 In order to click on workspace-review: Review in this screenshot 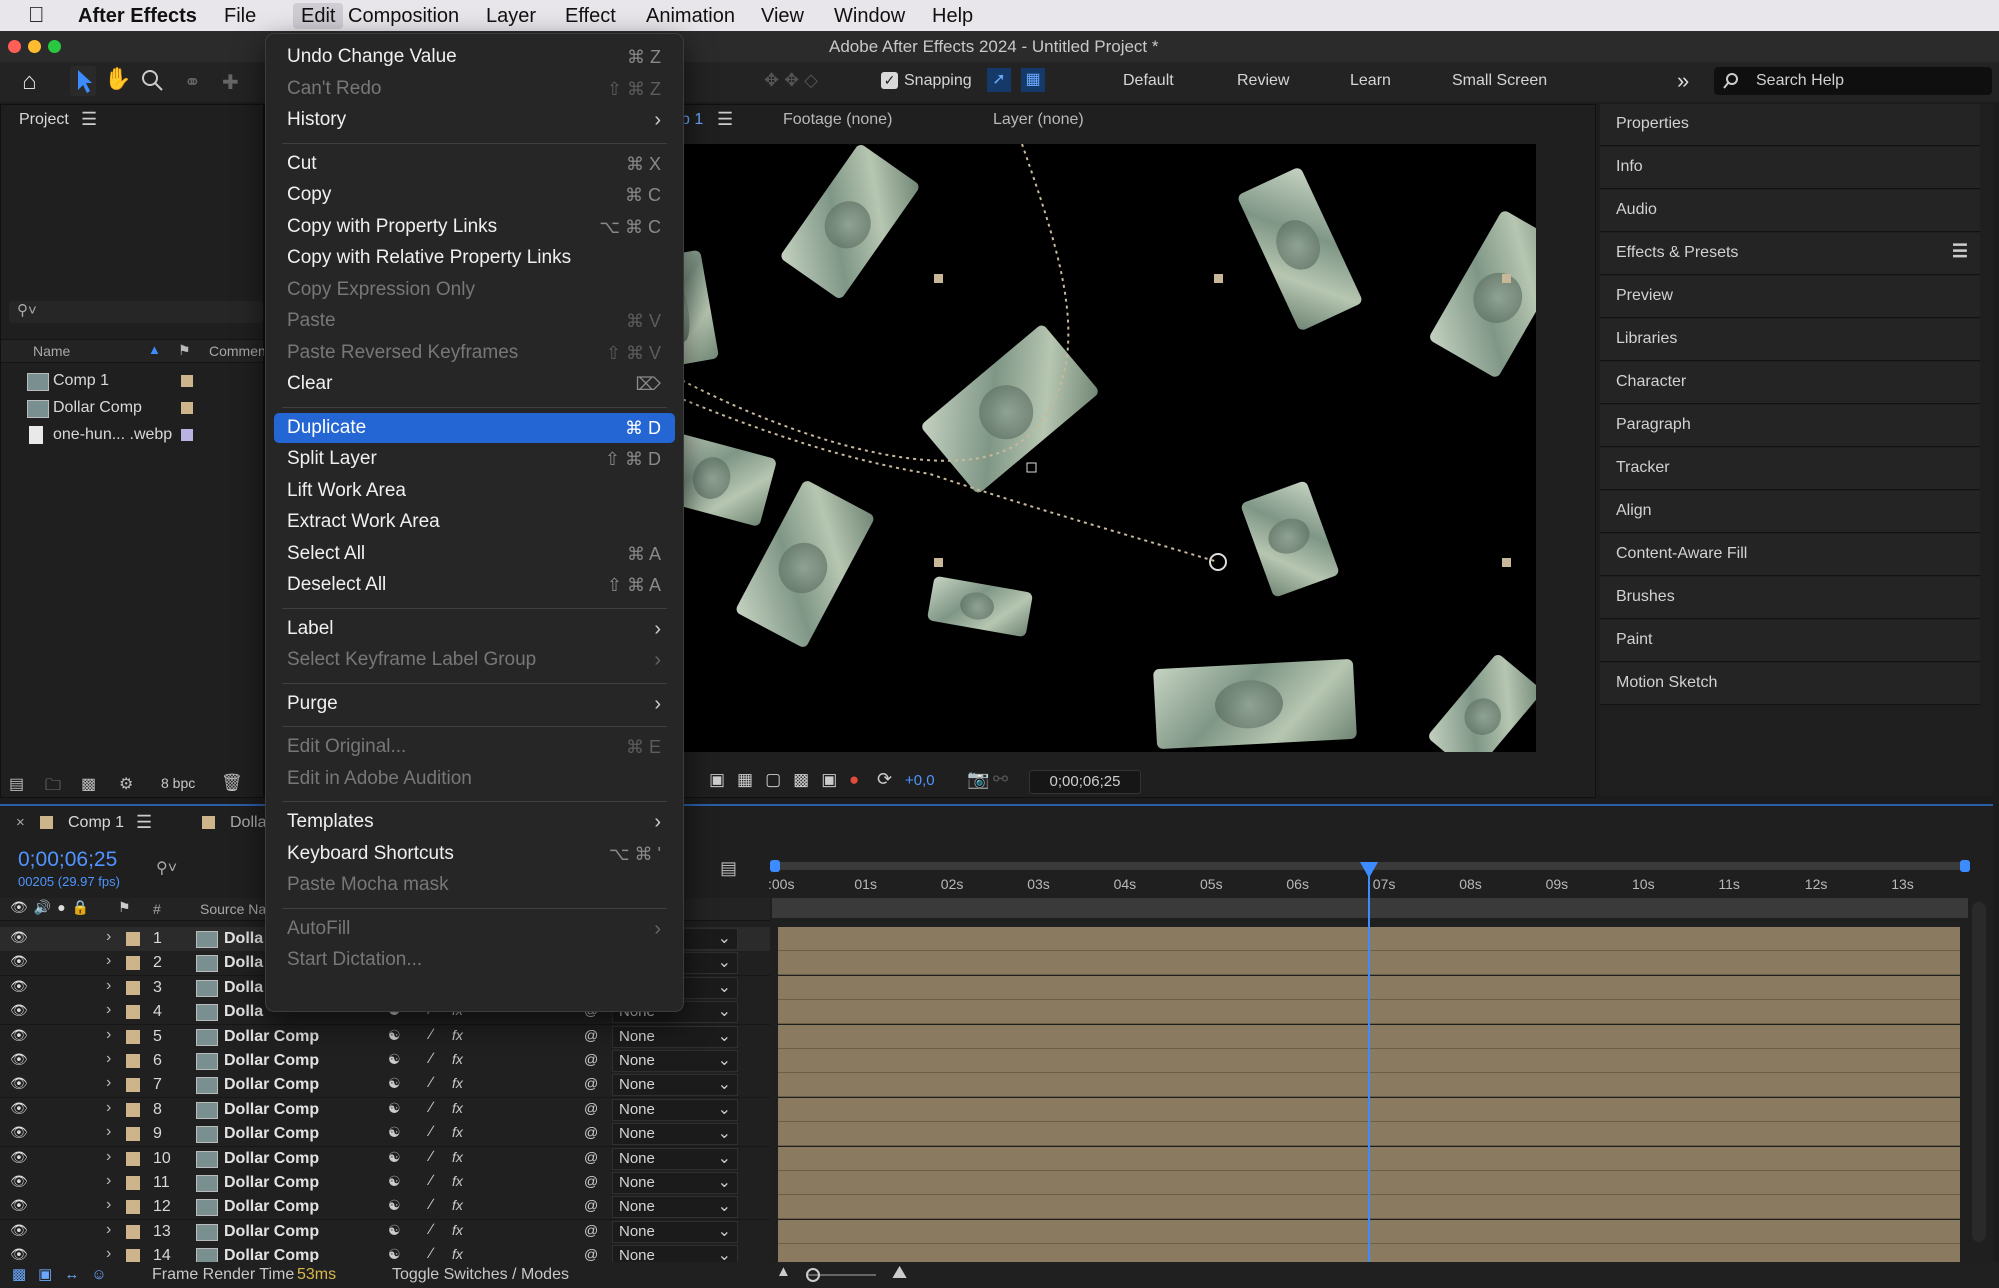, I will do `click(1263, 81)`.